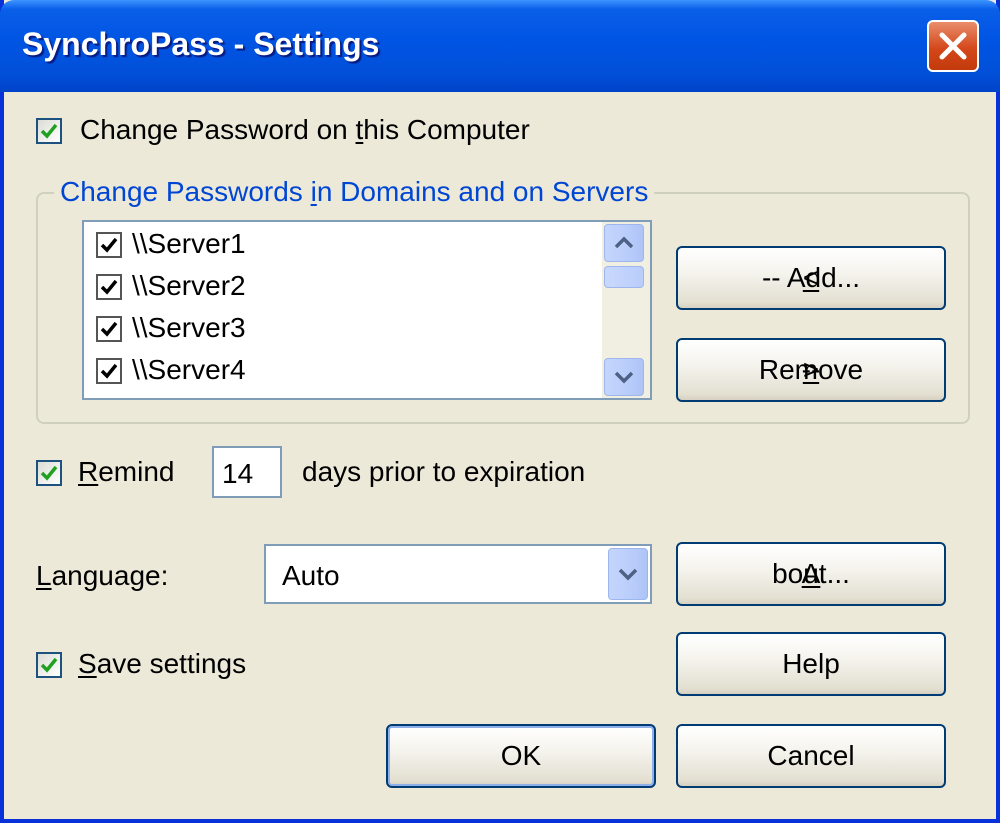 This screenshot has height=823, width=1000. I want to click on cancel-button: Cancel, so click(811, 756).